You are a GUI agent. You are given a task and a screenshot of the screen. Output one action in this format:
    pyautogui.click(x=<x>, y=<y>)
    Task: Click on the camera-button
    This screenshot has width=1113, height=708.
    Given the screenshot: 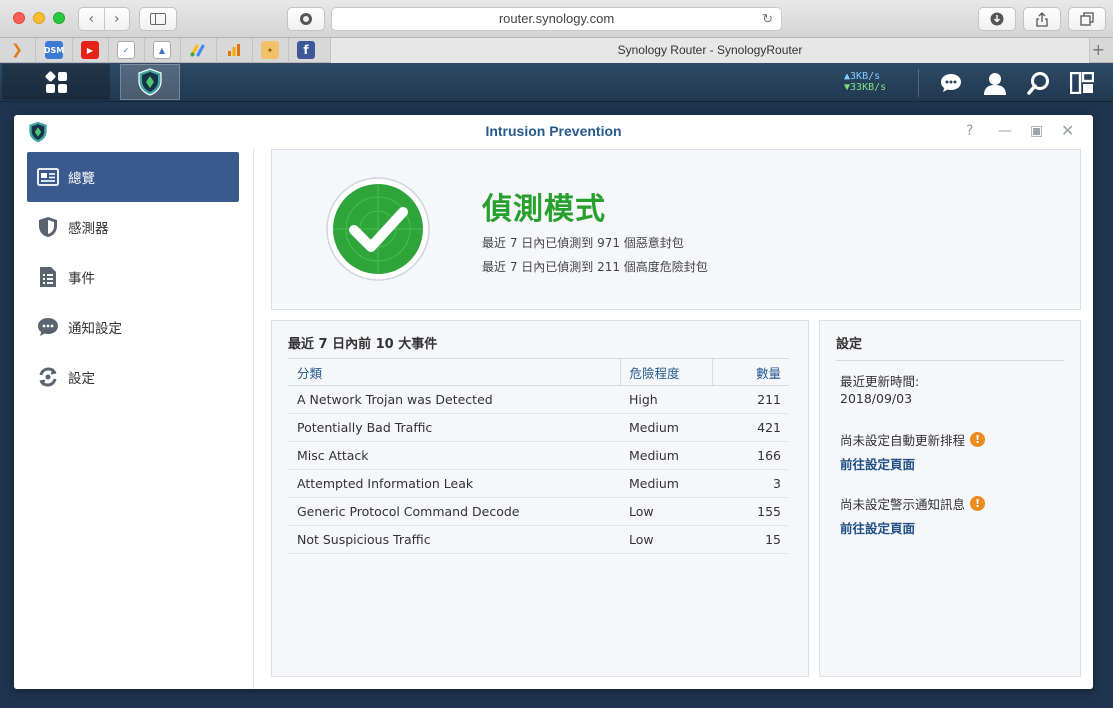 What is the action you would take?
    pyautogui.click(x=306, y=19)
    